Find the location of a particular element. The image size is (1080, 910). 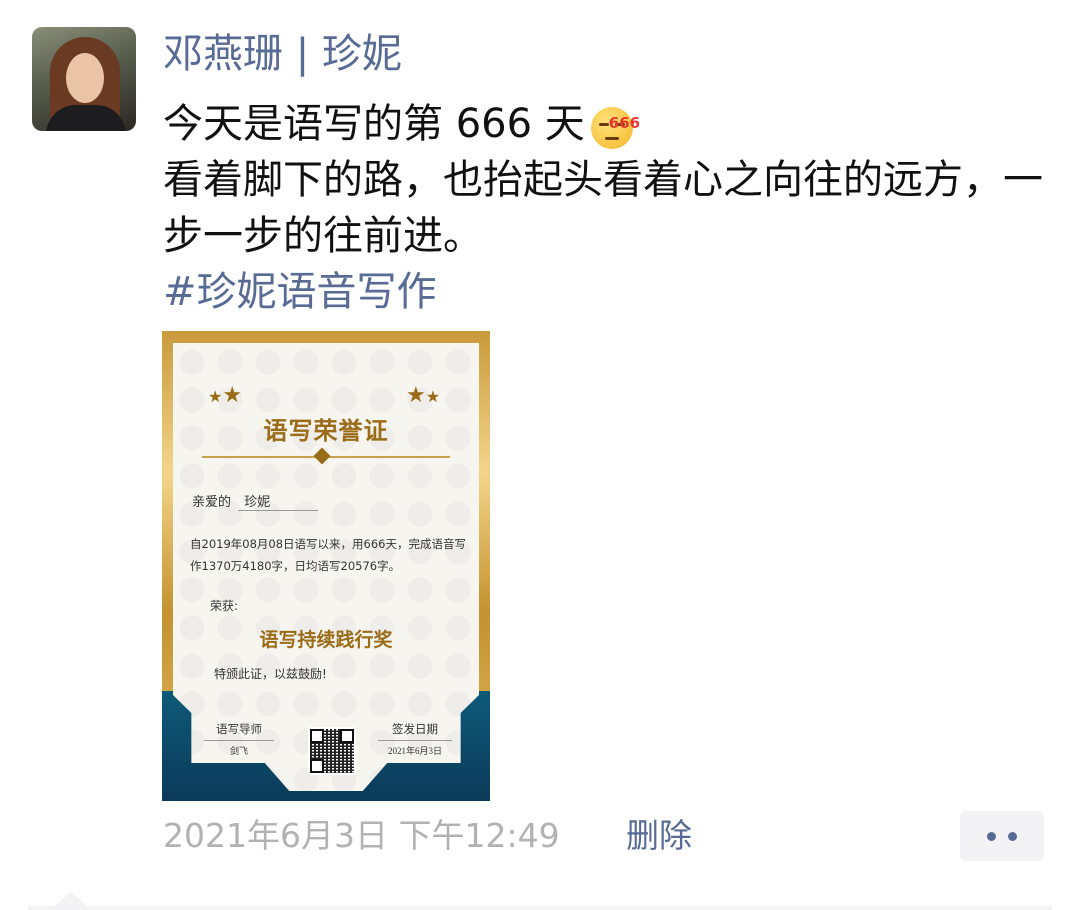

recipient-name: 珍妮 is located at coordinates (278, 501).